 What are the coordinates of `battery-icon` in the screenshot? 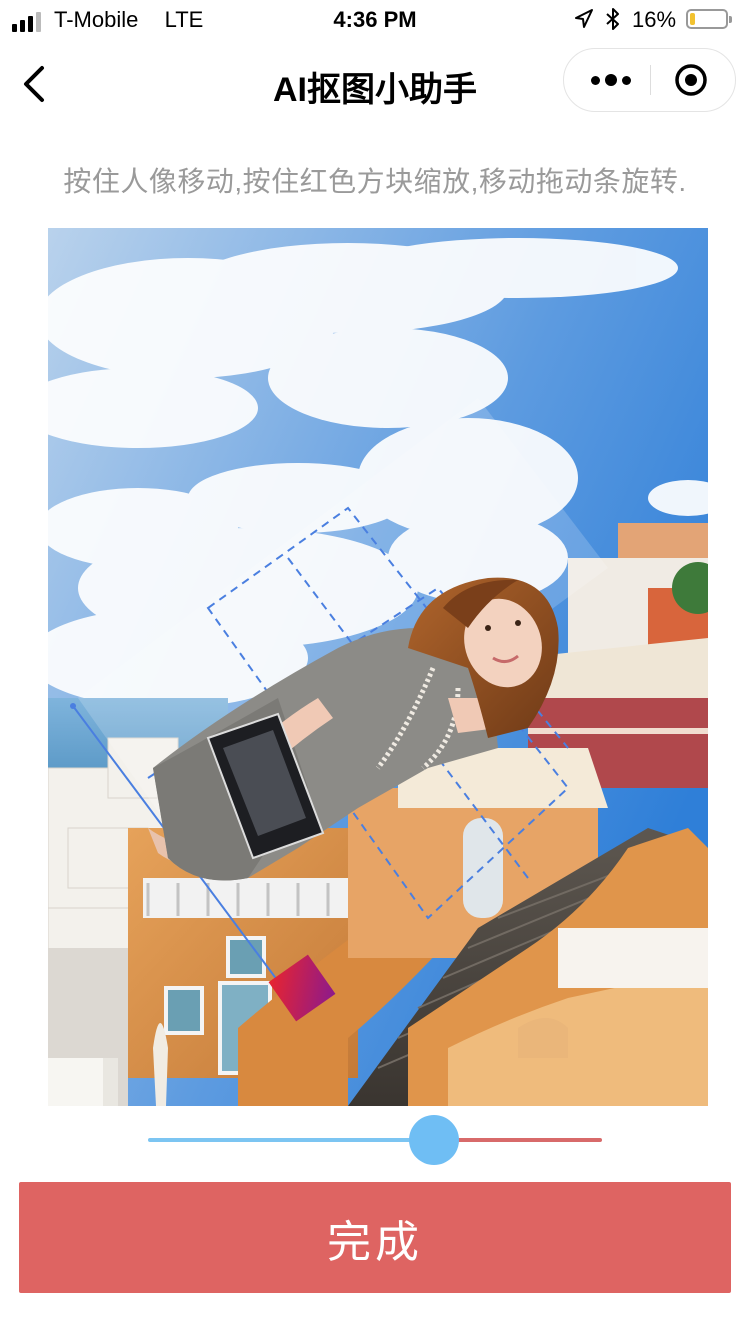 It's located at (709, 19).